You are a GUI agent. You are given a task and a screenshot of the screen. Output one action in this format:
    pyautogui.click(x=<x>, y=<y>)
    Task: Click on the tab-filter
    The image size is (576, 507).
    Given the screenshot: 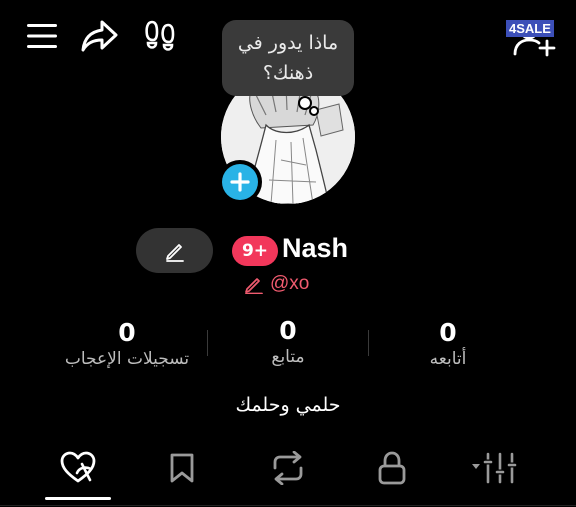 What is the action you would take?
    pyautogui.click(x=494, y=468)
    